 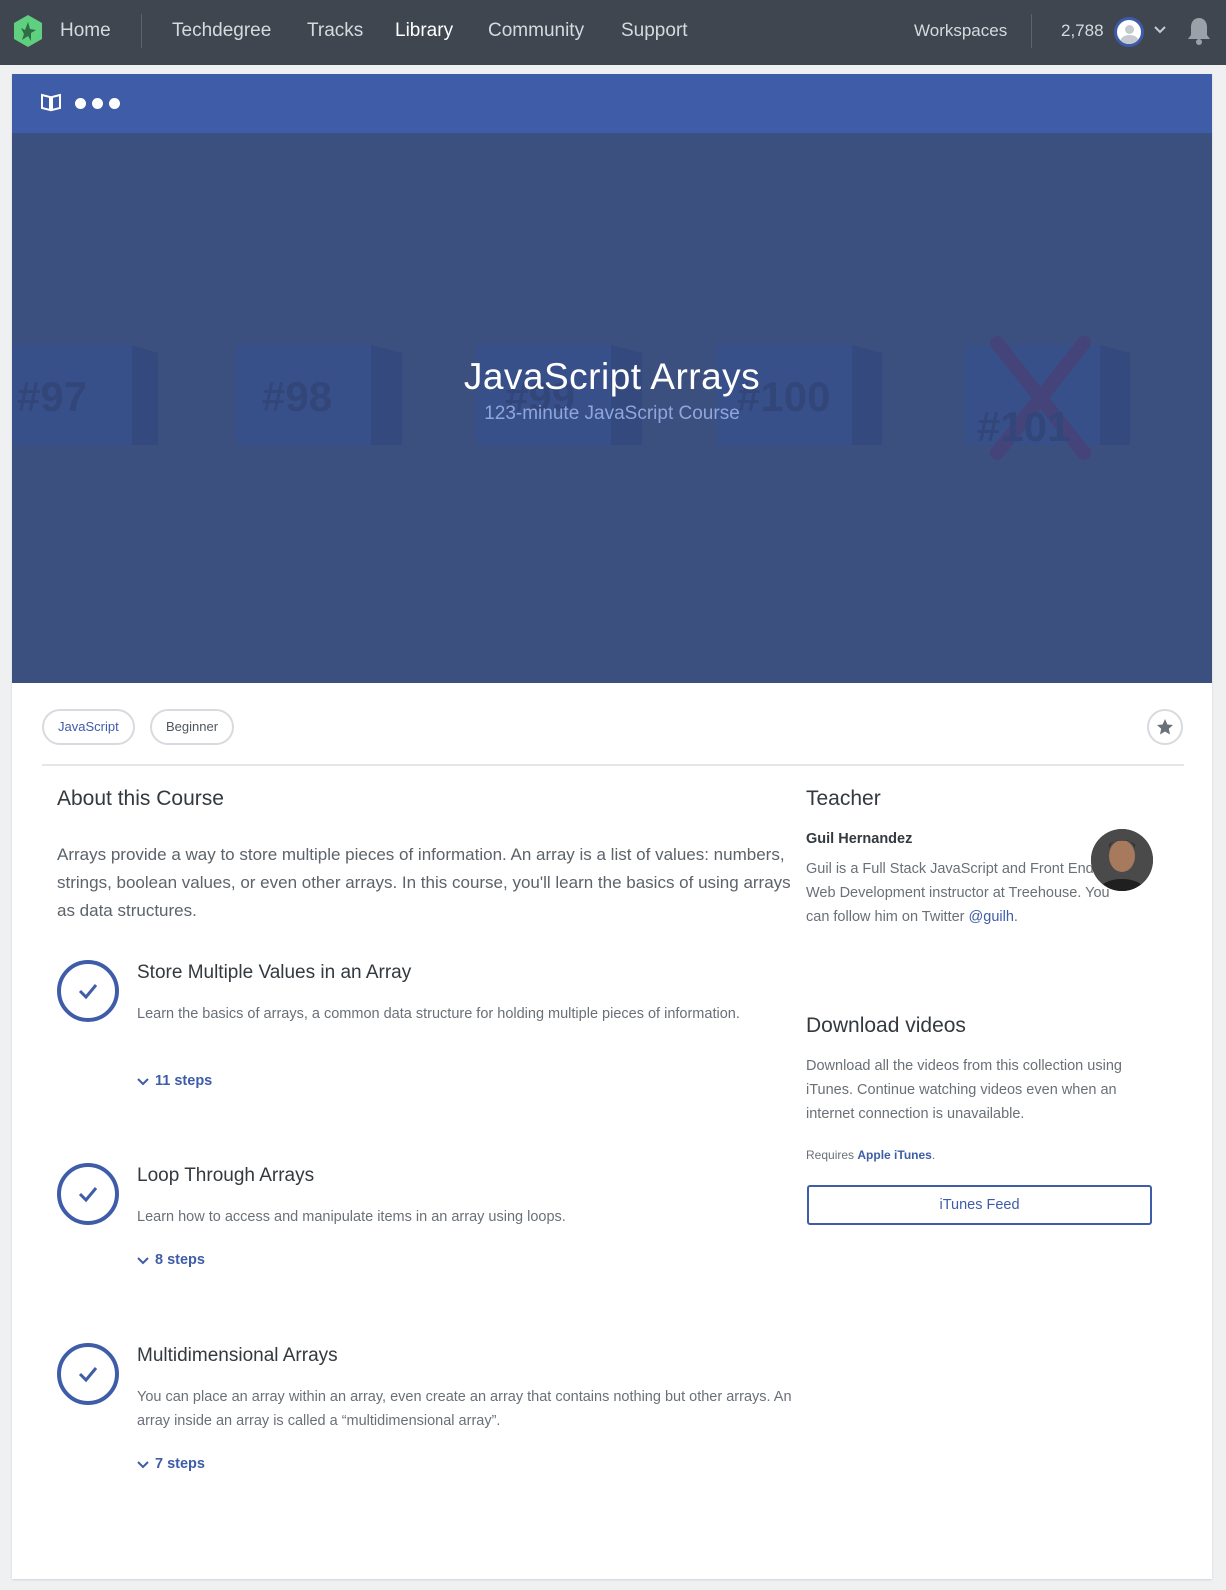 I want to click on hero-toolbar, so click(x=612, y=103).